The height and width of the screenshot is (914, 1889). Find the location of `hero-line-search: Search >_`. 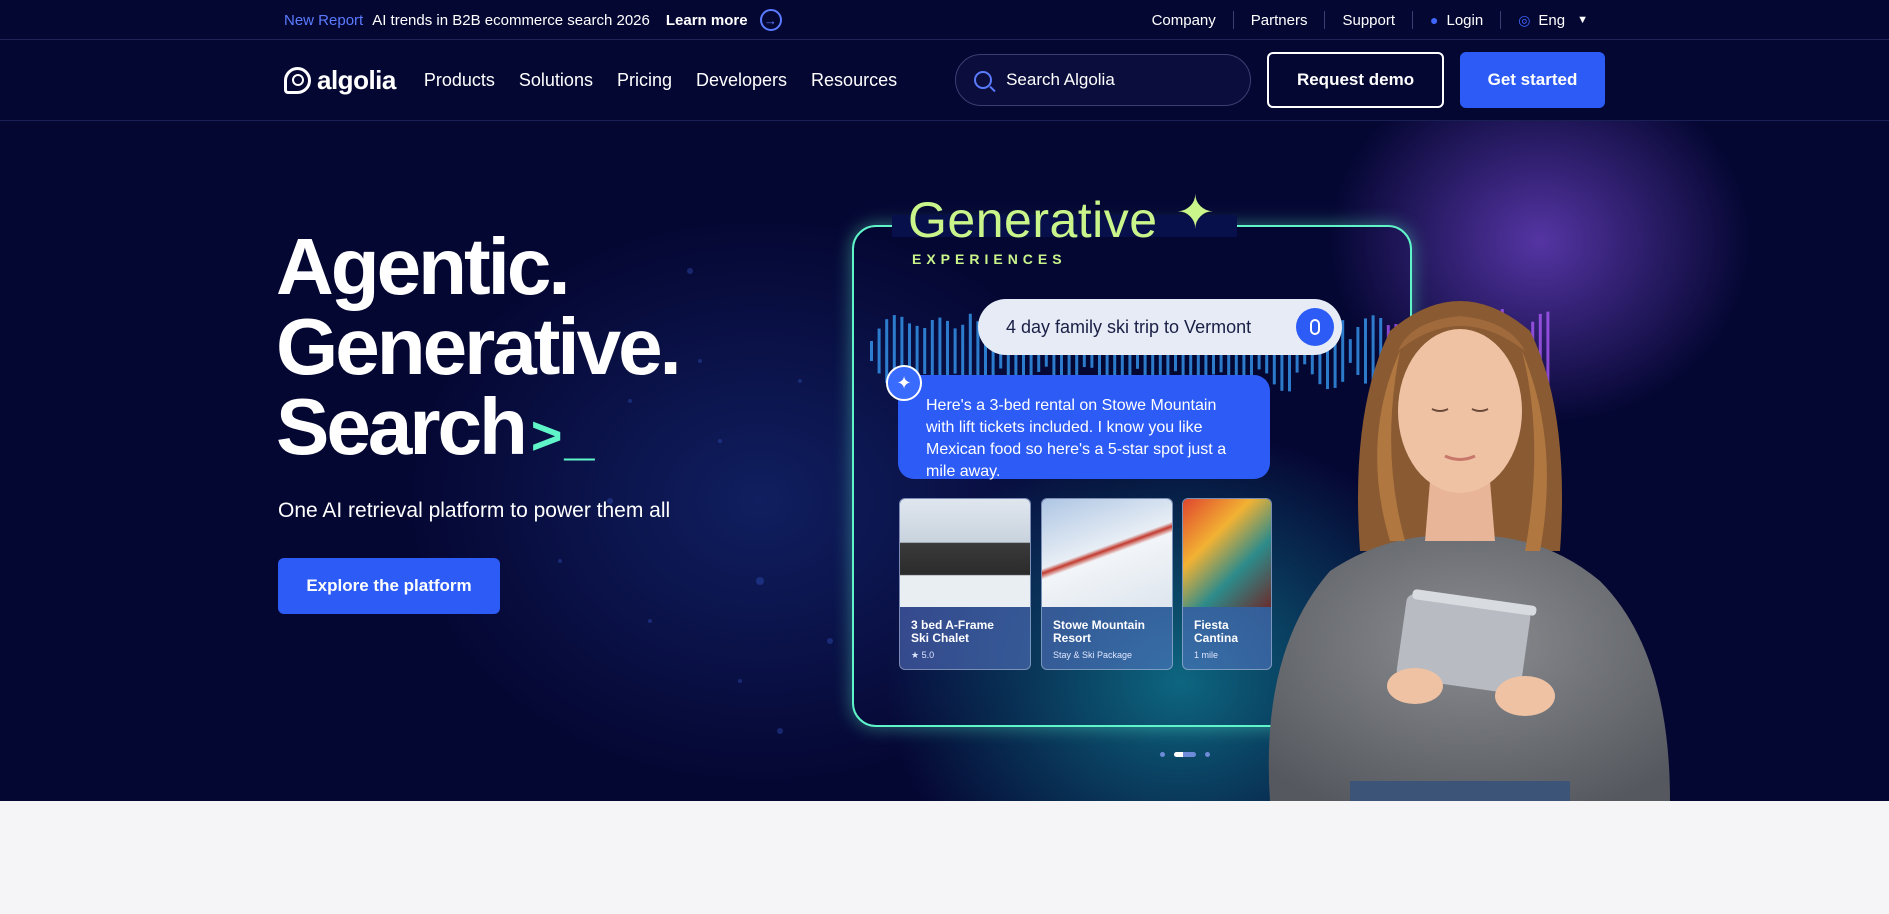

hero-line-search: Search >_ is located at coordinates (477, 427).